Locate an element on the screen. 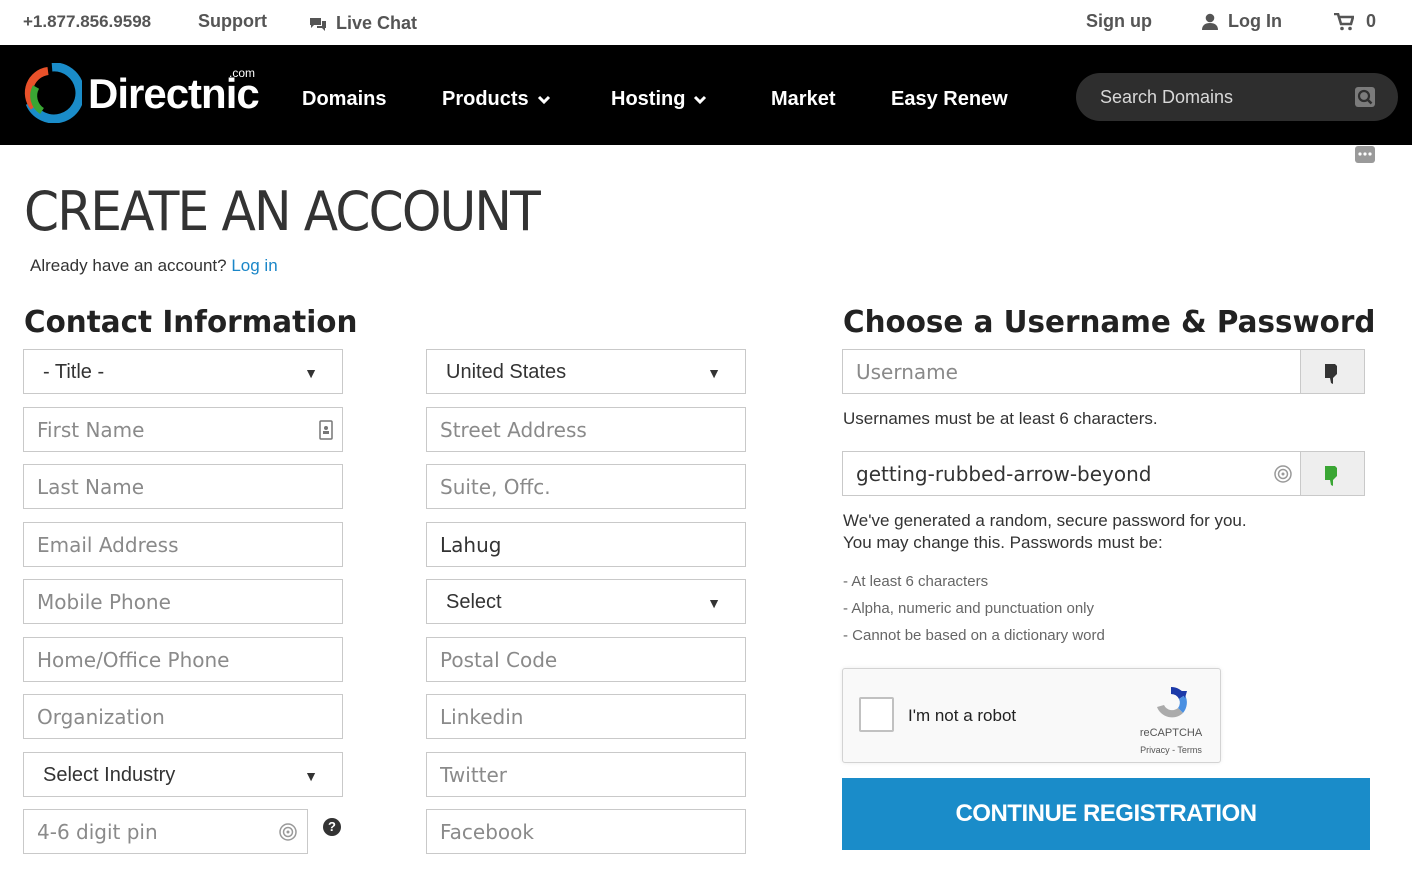  username-note: Usernames must be at least 6 characters. is located at coordinates (1000, 418).